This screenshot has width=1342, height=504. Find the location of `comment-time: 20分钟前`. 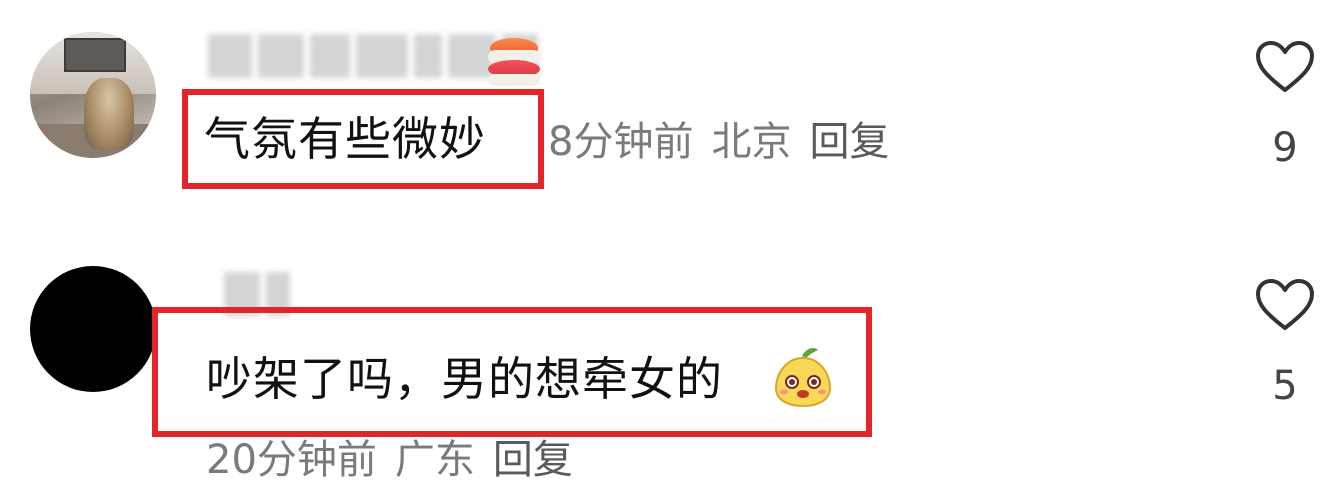

comment-time: 20分钟前 is located at coordinates (291, 460).